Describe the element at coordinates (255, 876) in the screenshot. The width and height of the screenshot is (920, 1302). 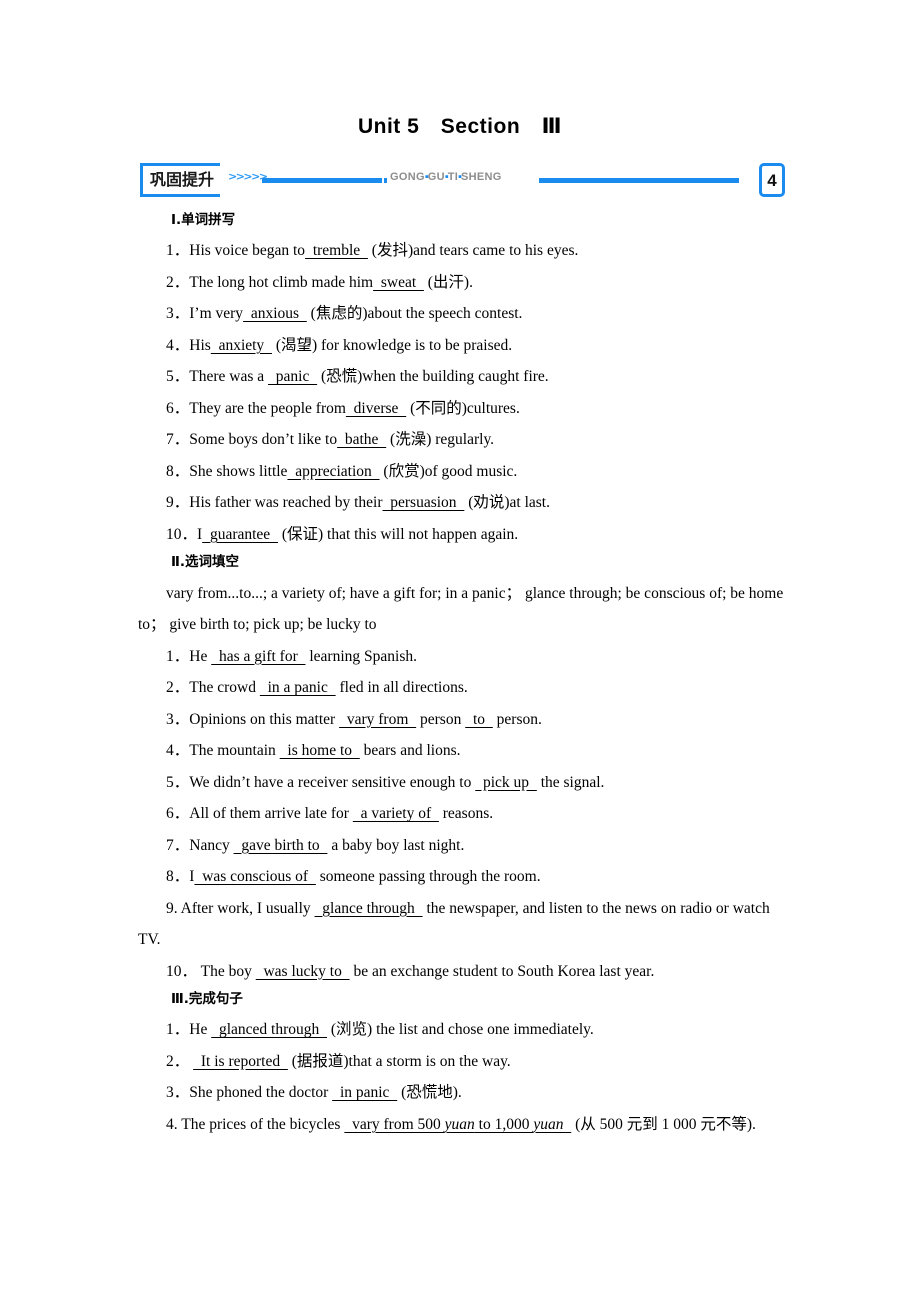
I see `answer-blank: was conscious of` at that location.